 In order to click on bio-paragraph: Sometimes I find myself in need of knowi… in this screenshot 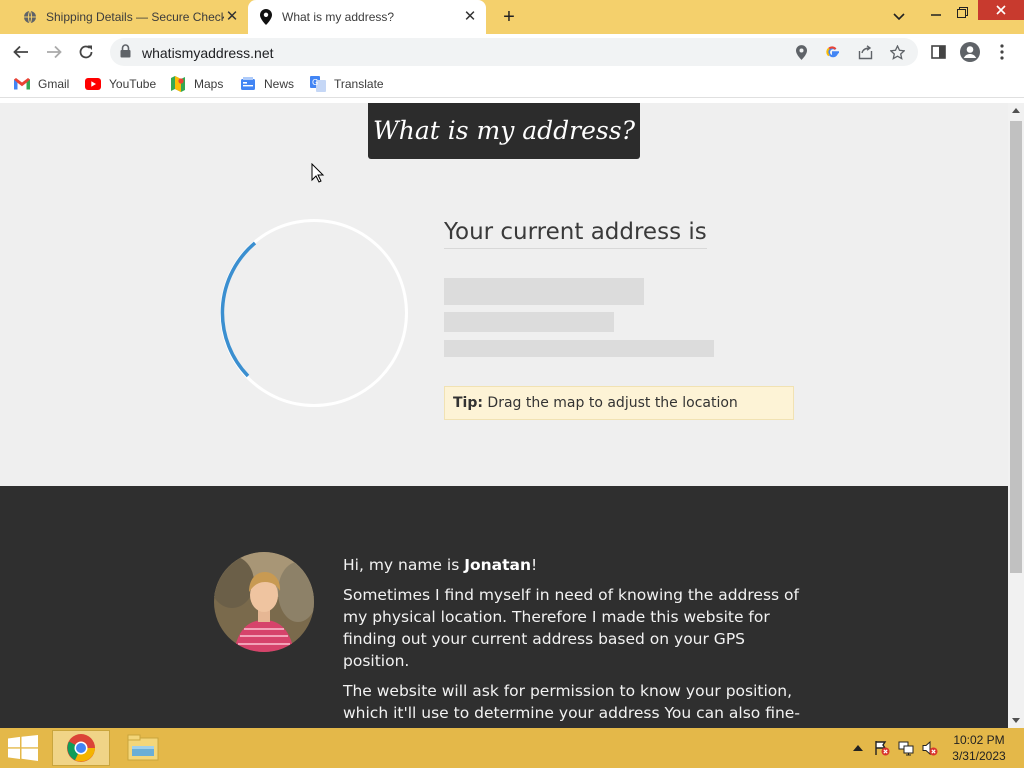, I will do `click(571, 628)`.